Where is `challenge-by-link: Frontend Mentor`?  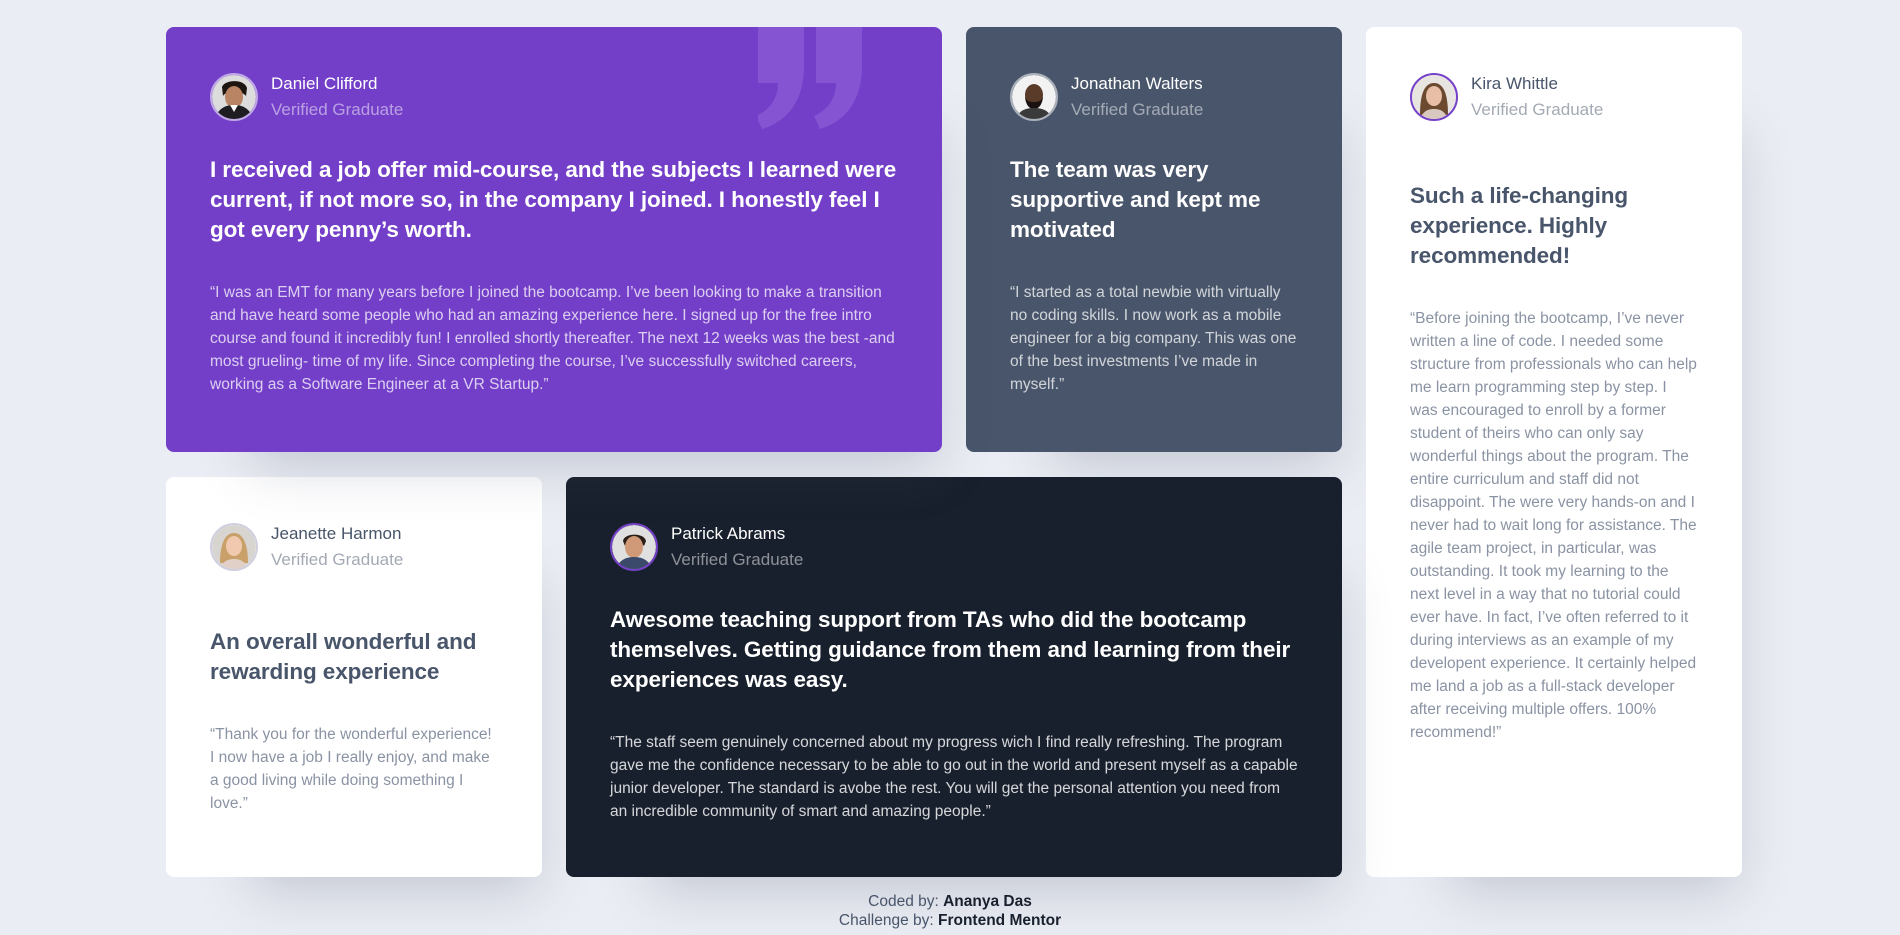 challenge-by-link: Frontend Mentor is located at coordinates (999, 920).